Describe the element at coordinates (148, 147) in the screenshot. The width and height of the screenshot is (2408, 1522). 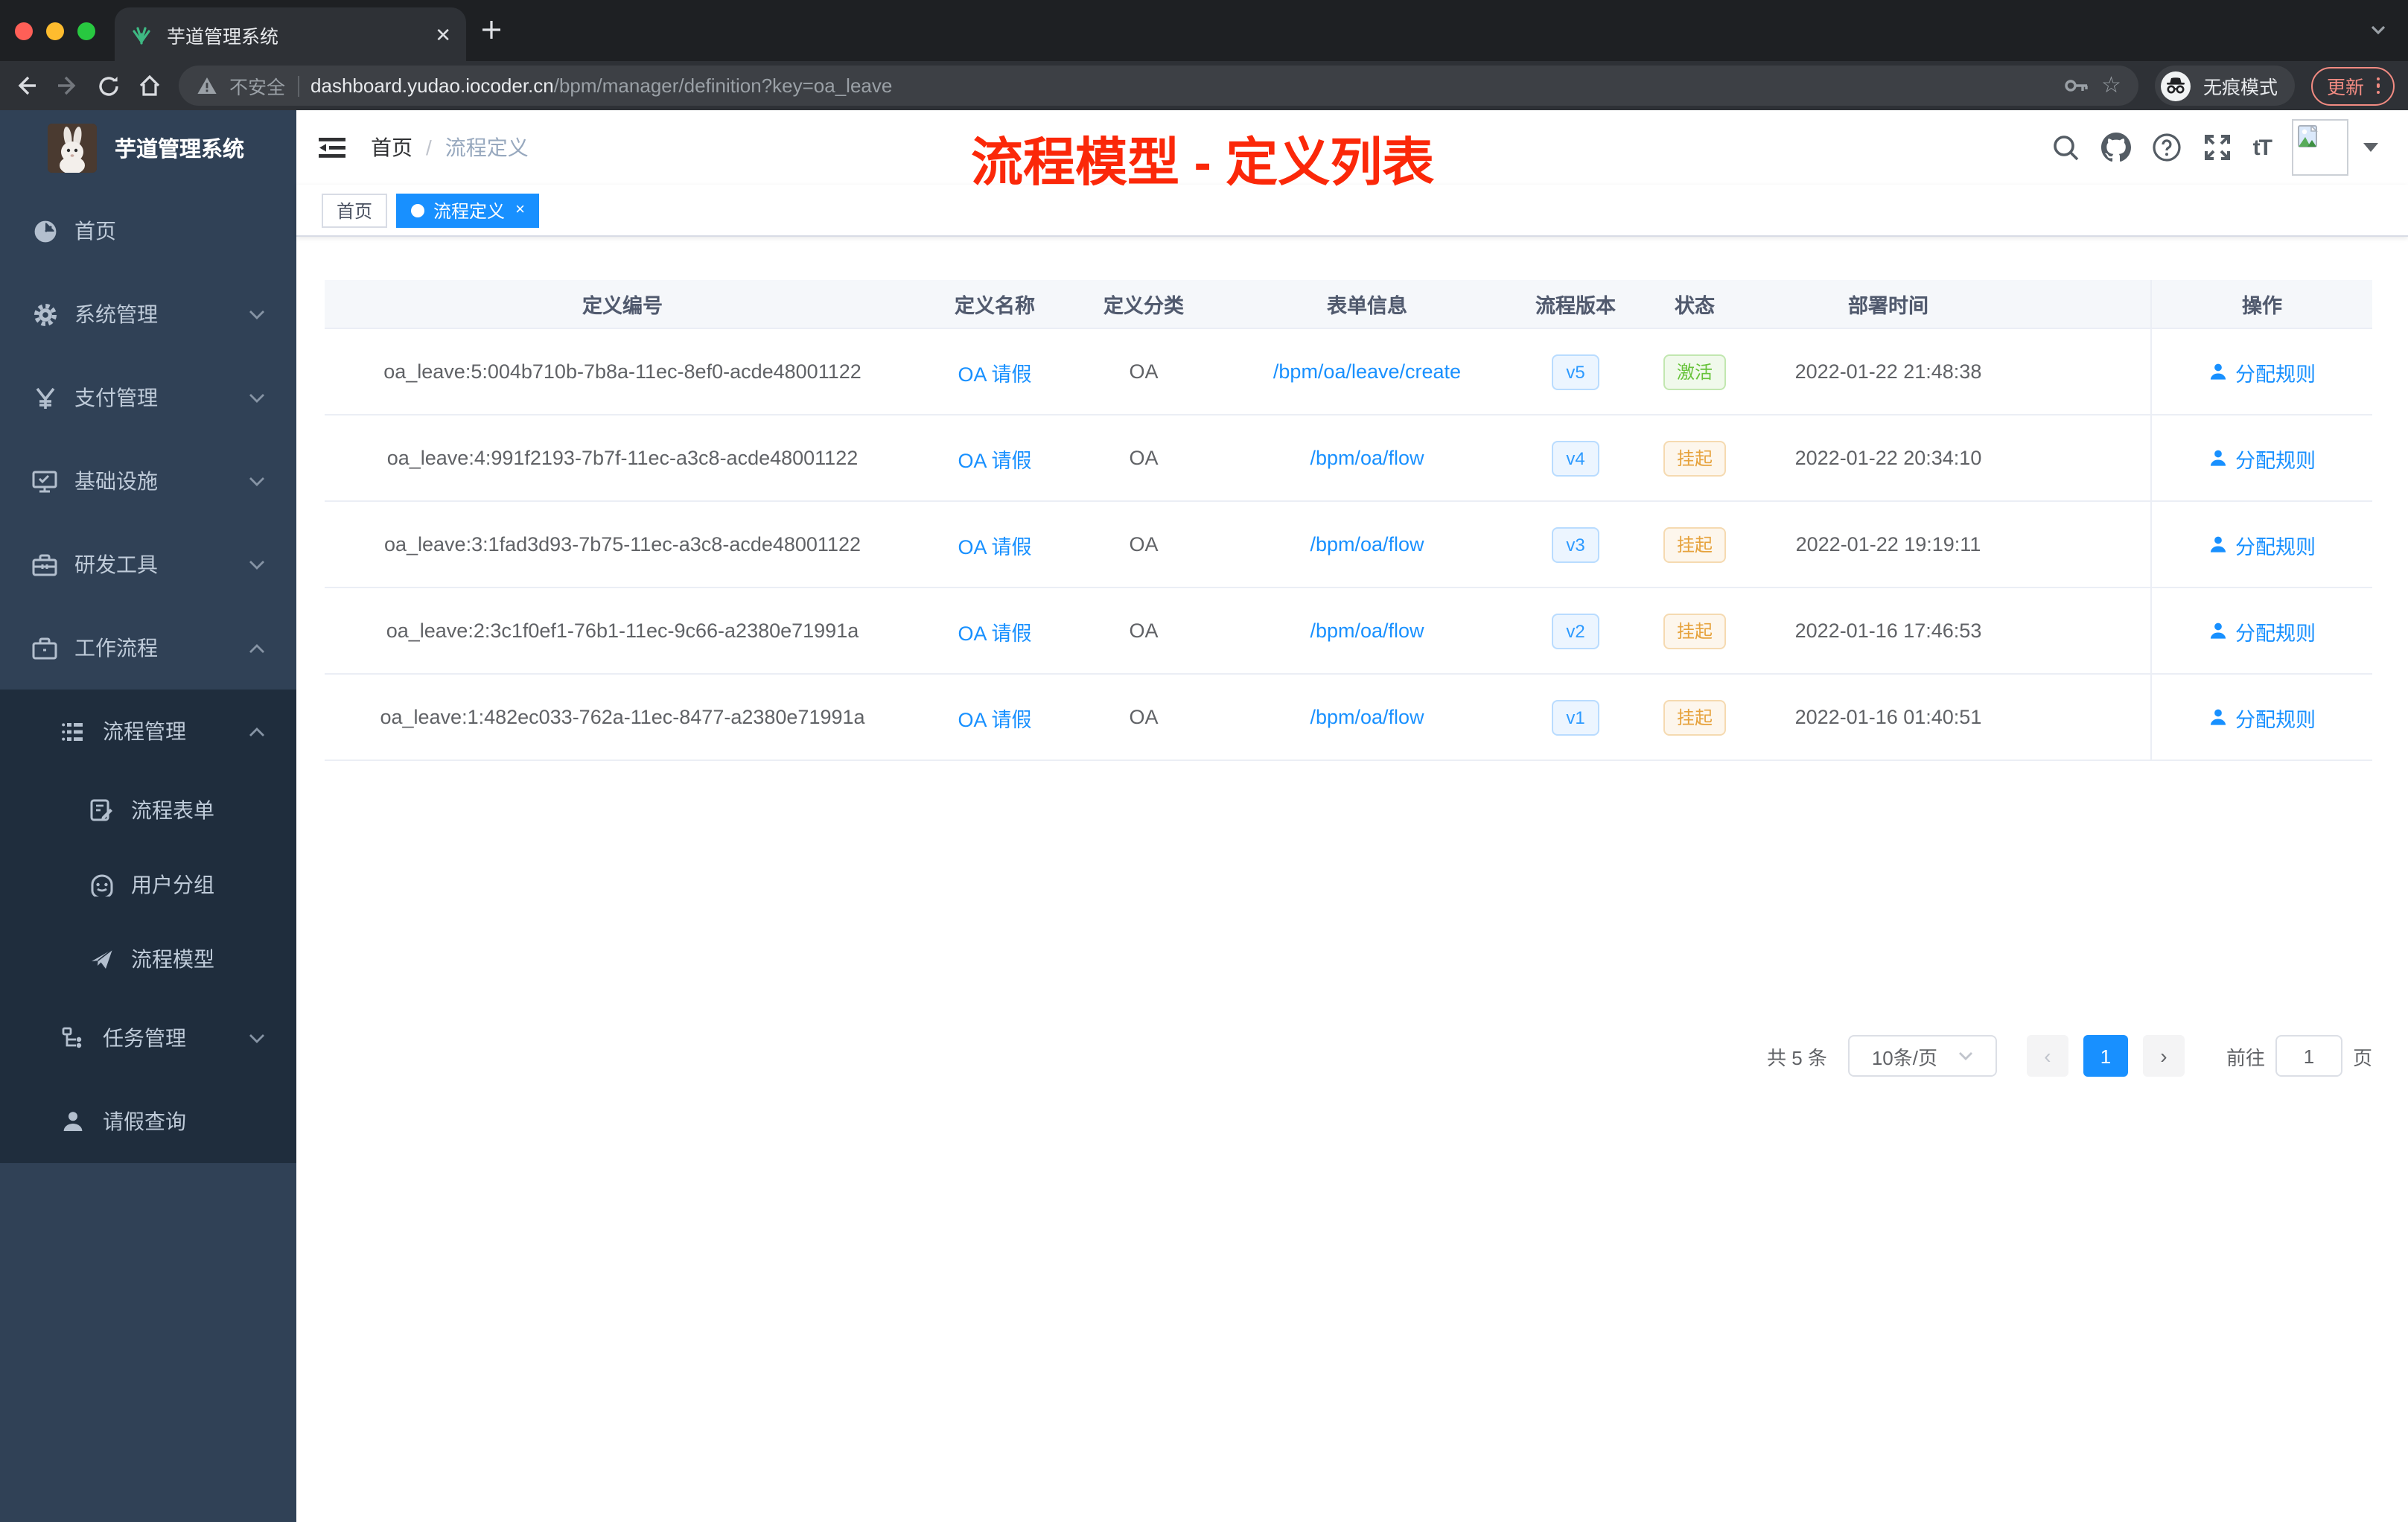
I see `sidebar-logo: 芋道管理系统` at that location.